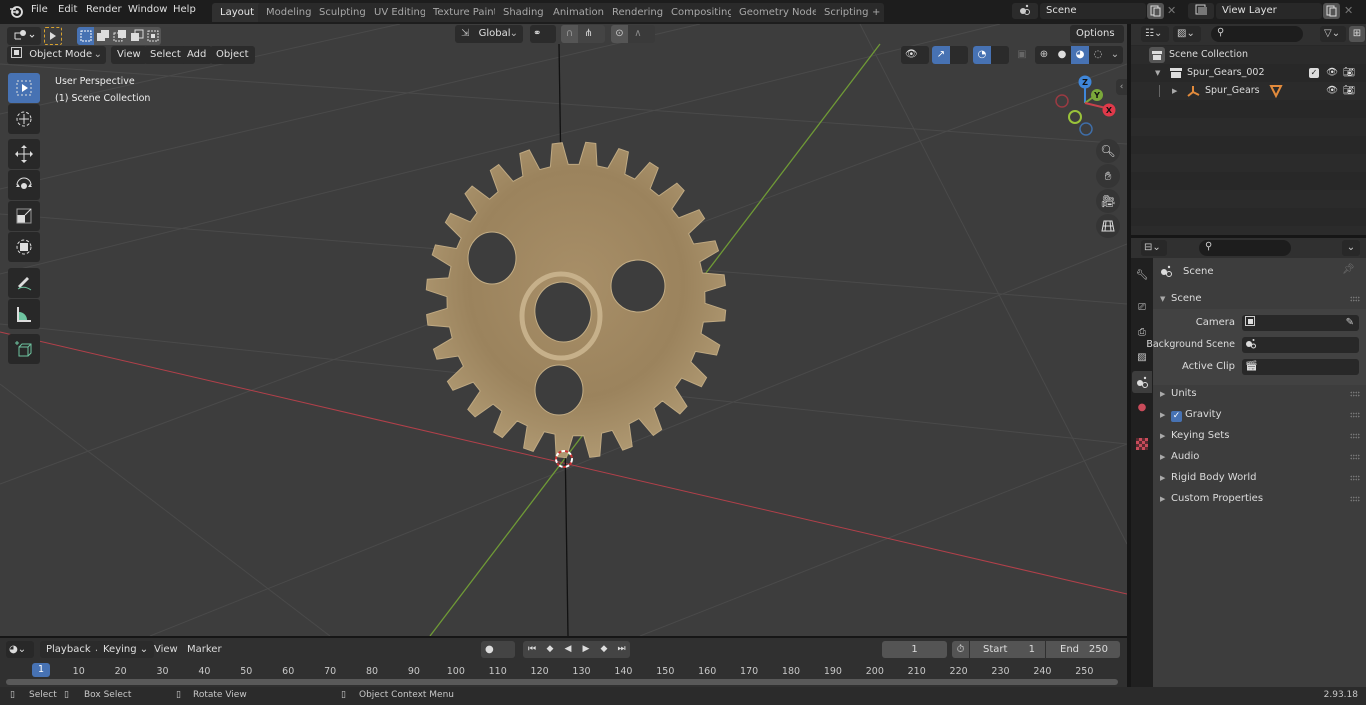 This screenshot has height=705, width=1366. I want to click on panel-custom-properties: ▶ Custom Properties, so click(1259, 499).